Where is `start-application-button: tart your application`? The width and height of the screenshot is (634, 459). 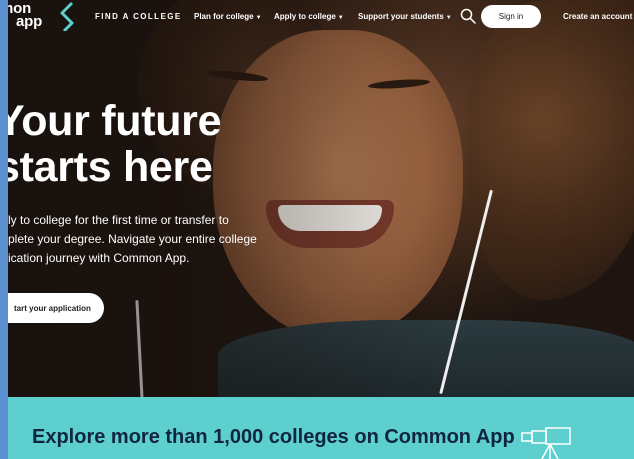 start-application-button: tart your application is located at coordinates (56, 308).